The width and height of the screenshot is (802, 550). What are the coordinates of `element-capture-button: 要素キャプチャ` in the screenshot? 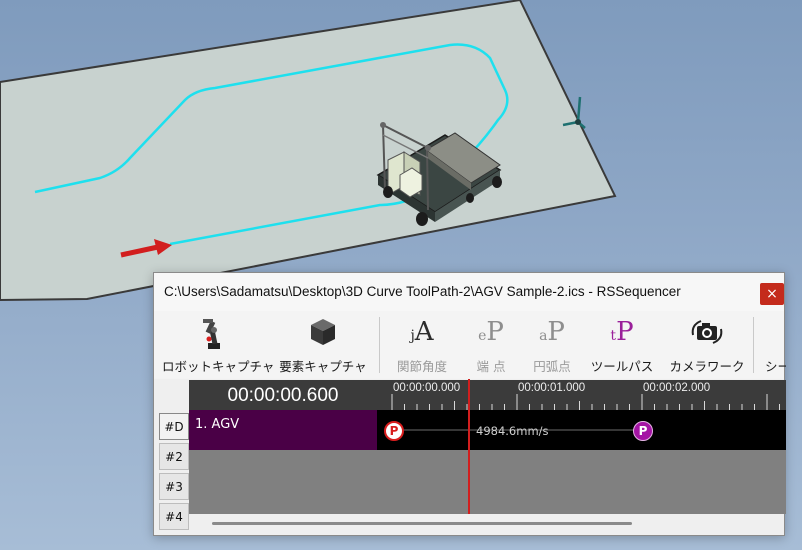 It's located at (323, 344).